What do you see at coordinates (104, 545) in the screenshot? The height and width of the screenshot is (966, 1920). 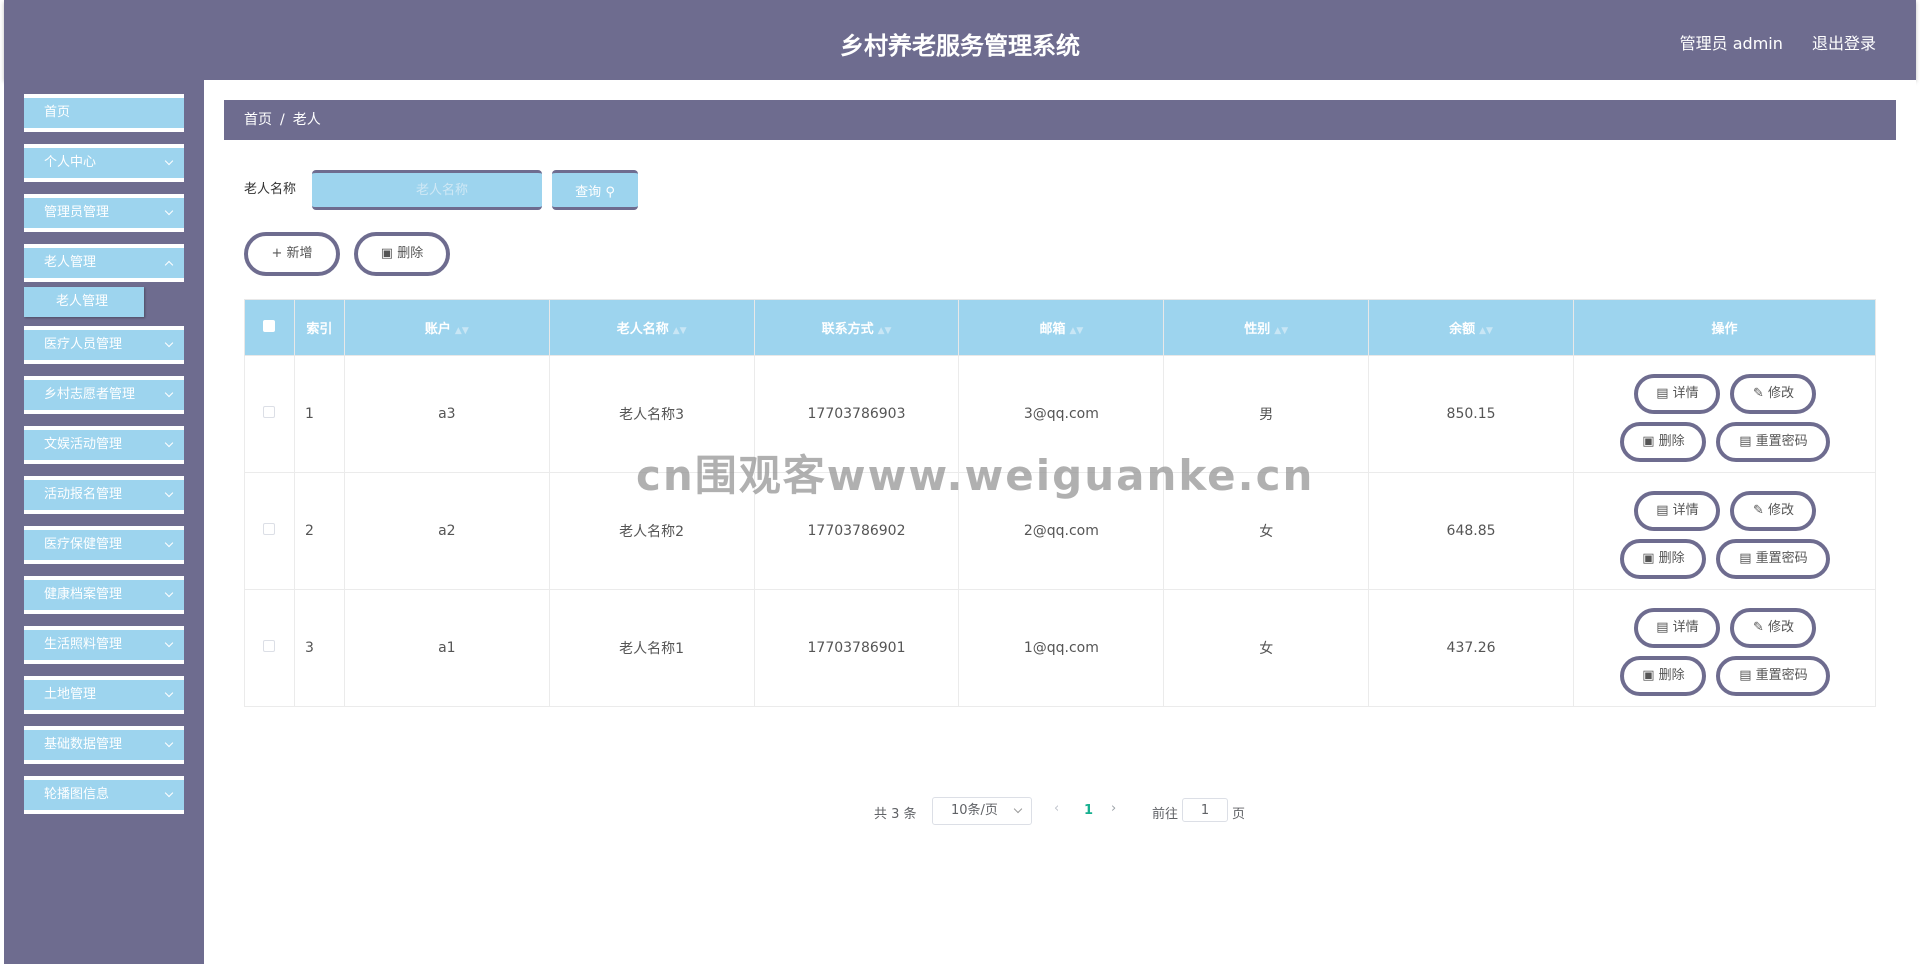 I see `sidebar-item-healthcare: 医疗保健管理` at bounding box center [104, 545].